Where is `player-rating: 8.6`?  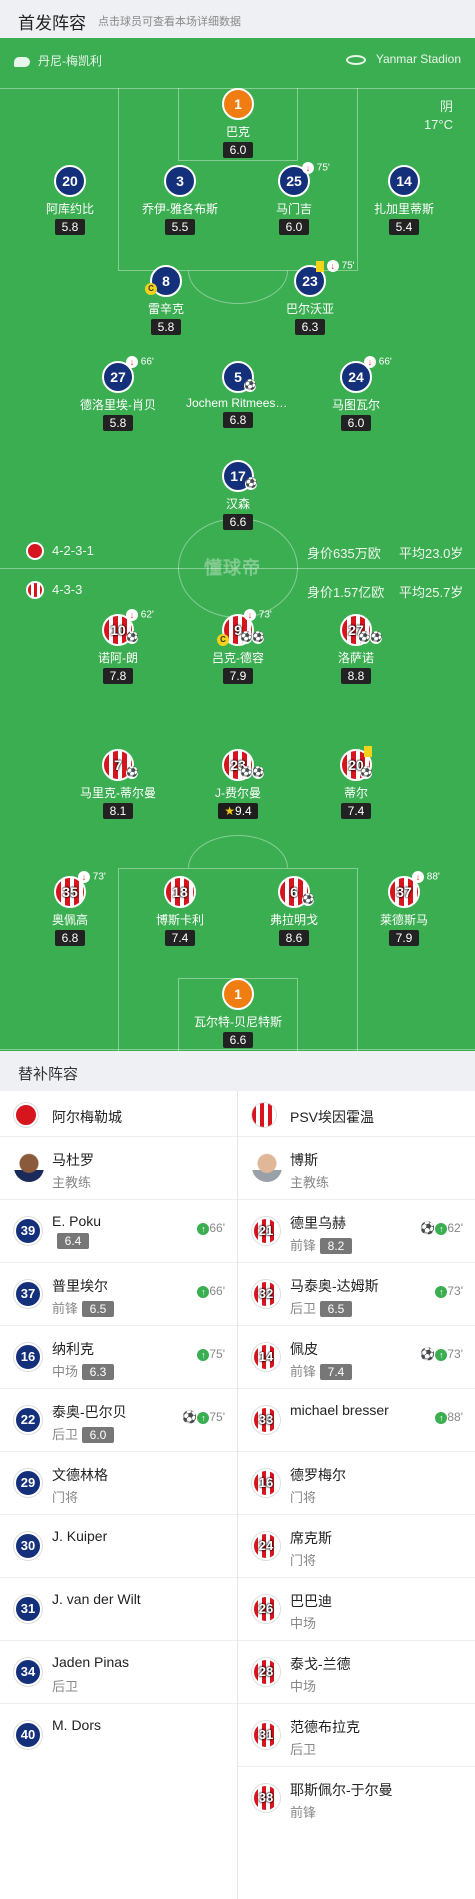 player-rating: 8.6 is located at coordinates (294, 938).